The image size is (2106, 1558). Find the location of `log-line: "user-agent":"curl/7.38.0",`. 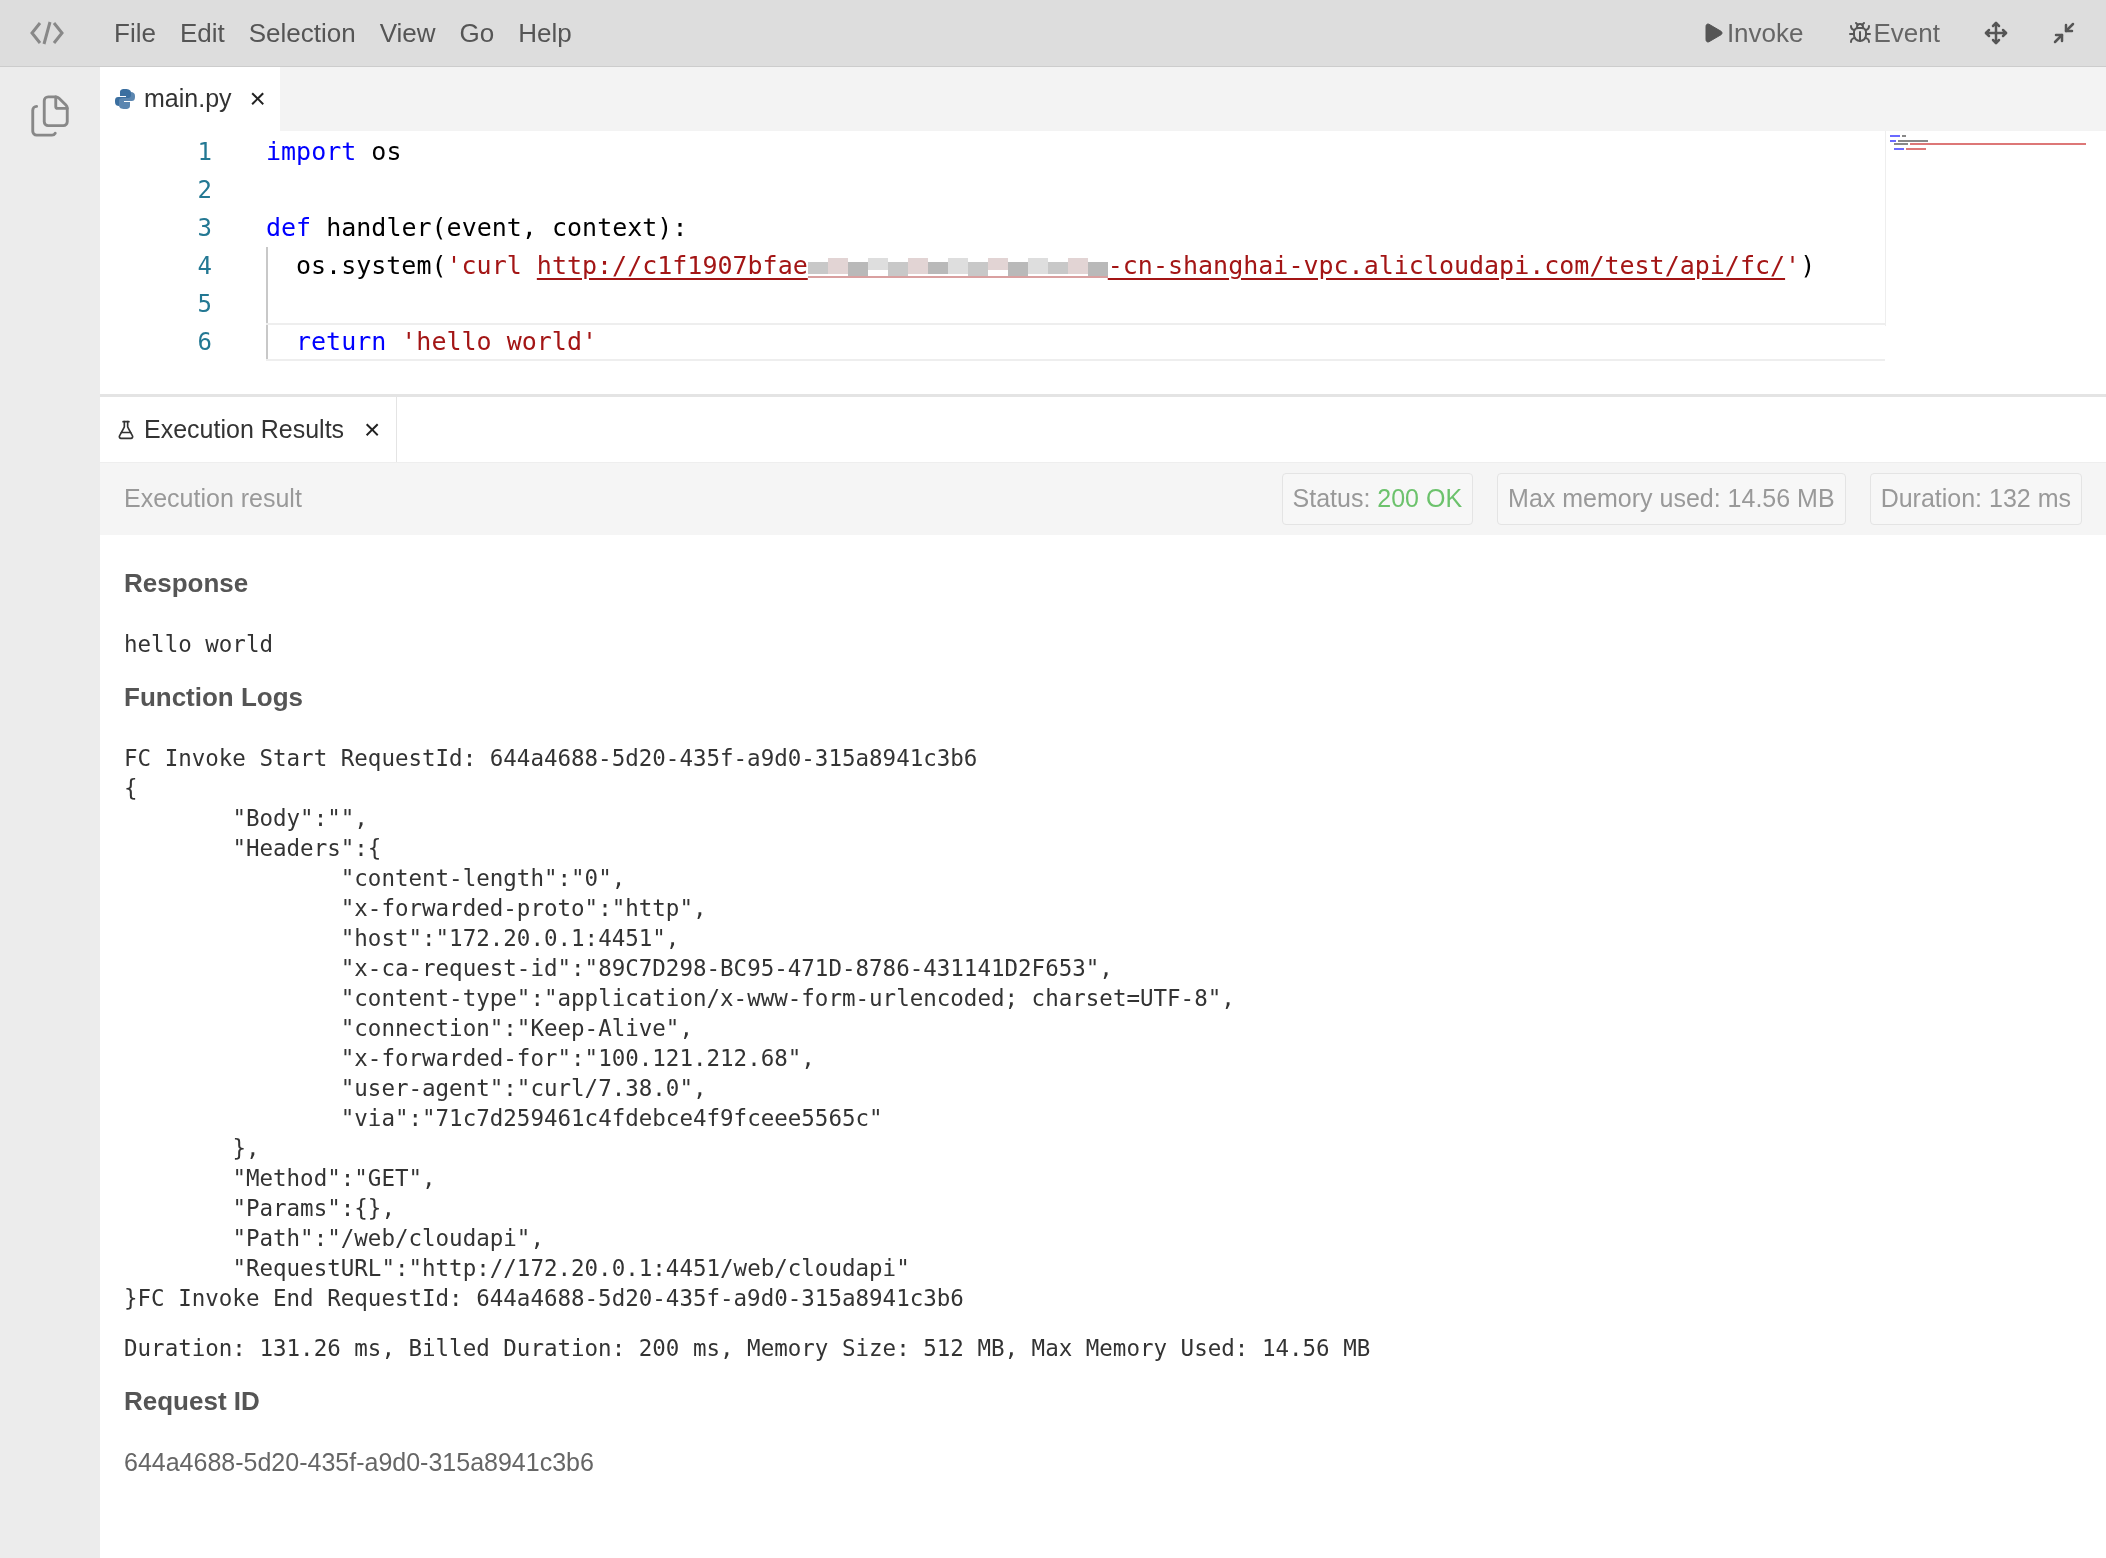

log-line: "user-agent":"curl/7.38.0", is located at coordinates (523, 1088).